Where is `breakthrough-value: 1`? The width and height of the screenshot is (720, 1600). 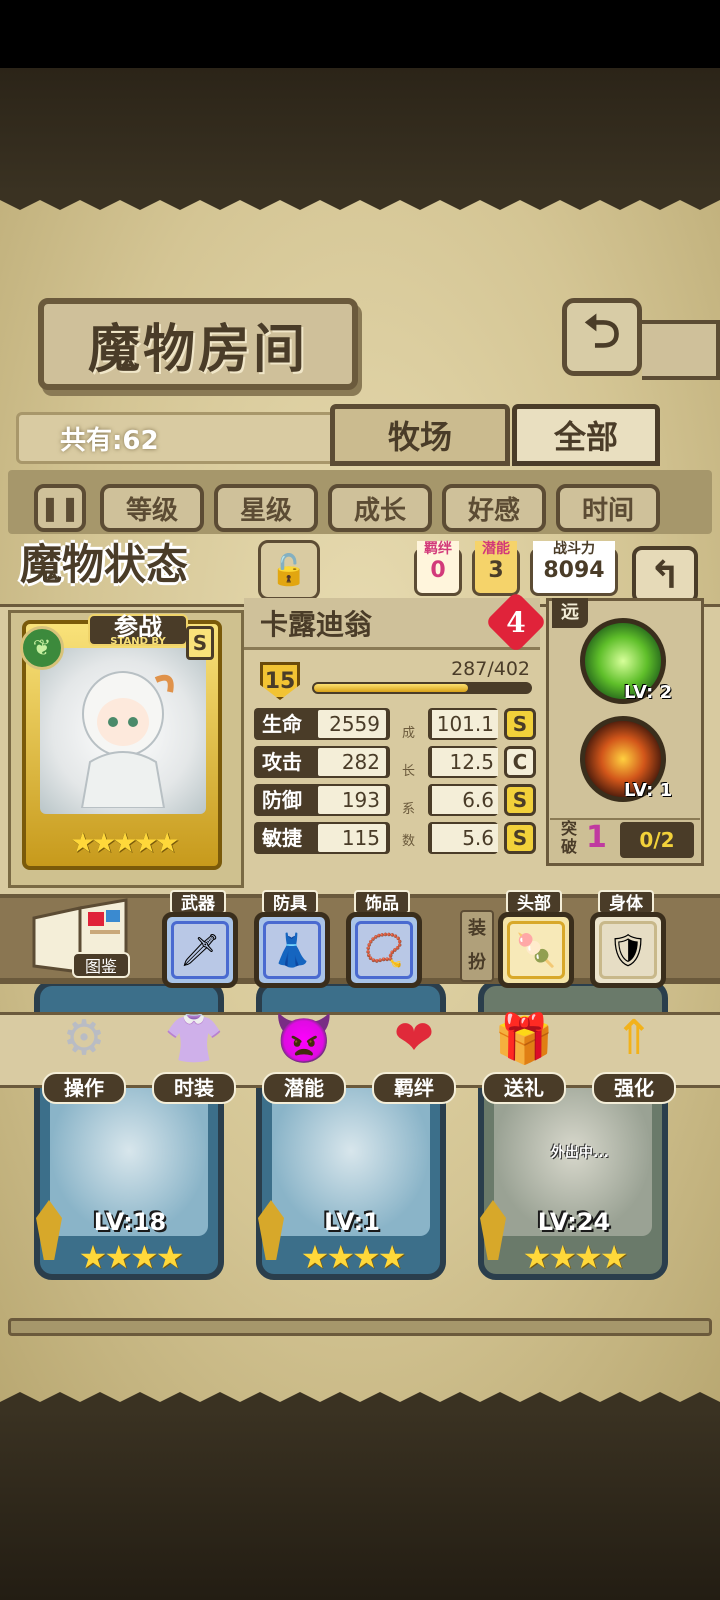 breakthrough-value: 1 is located at coordinates (596, 837).